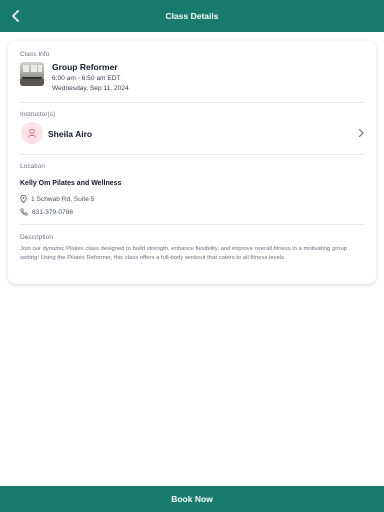 This screenshot has height=512, width=384. What do you see at coordinates (36, 237) in the screenshot?
I see `description-label: Description` at bounding box center [36, 237].